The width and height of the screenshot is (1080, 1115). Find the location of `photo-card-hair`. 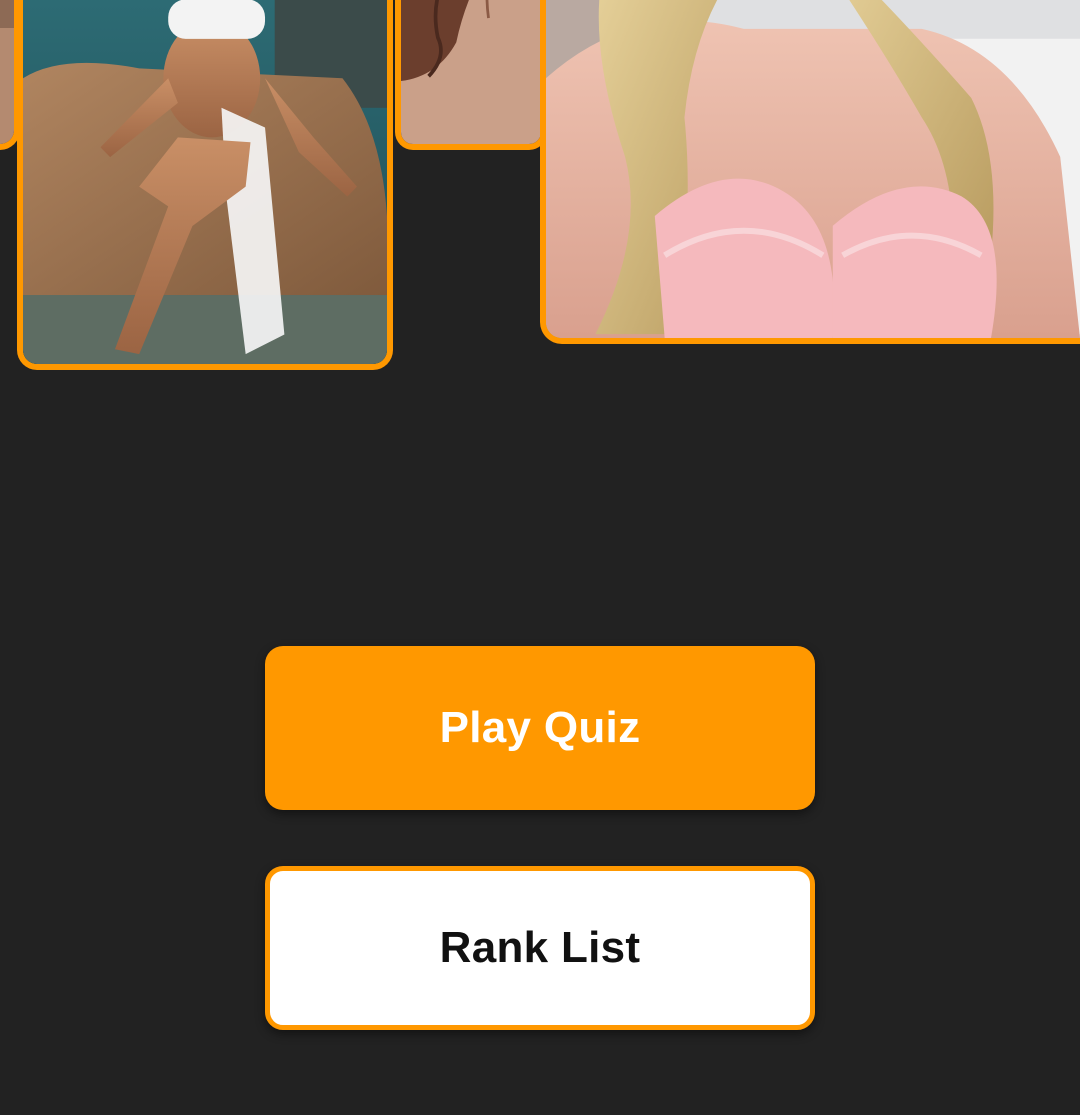

photo-card-hair is located at coordinates (471, 75).